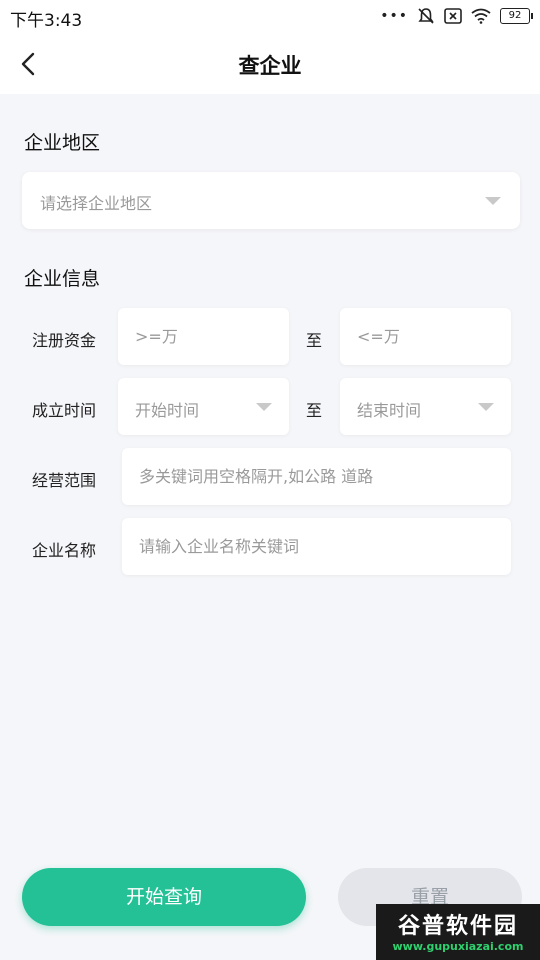  I want to click on status-time: 下午3:43, so click(46, 21).